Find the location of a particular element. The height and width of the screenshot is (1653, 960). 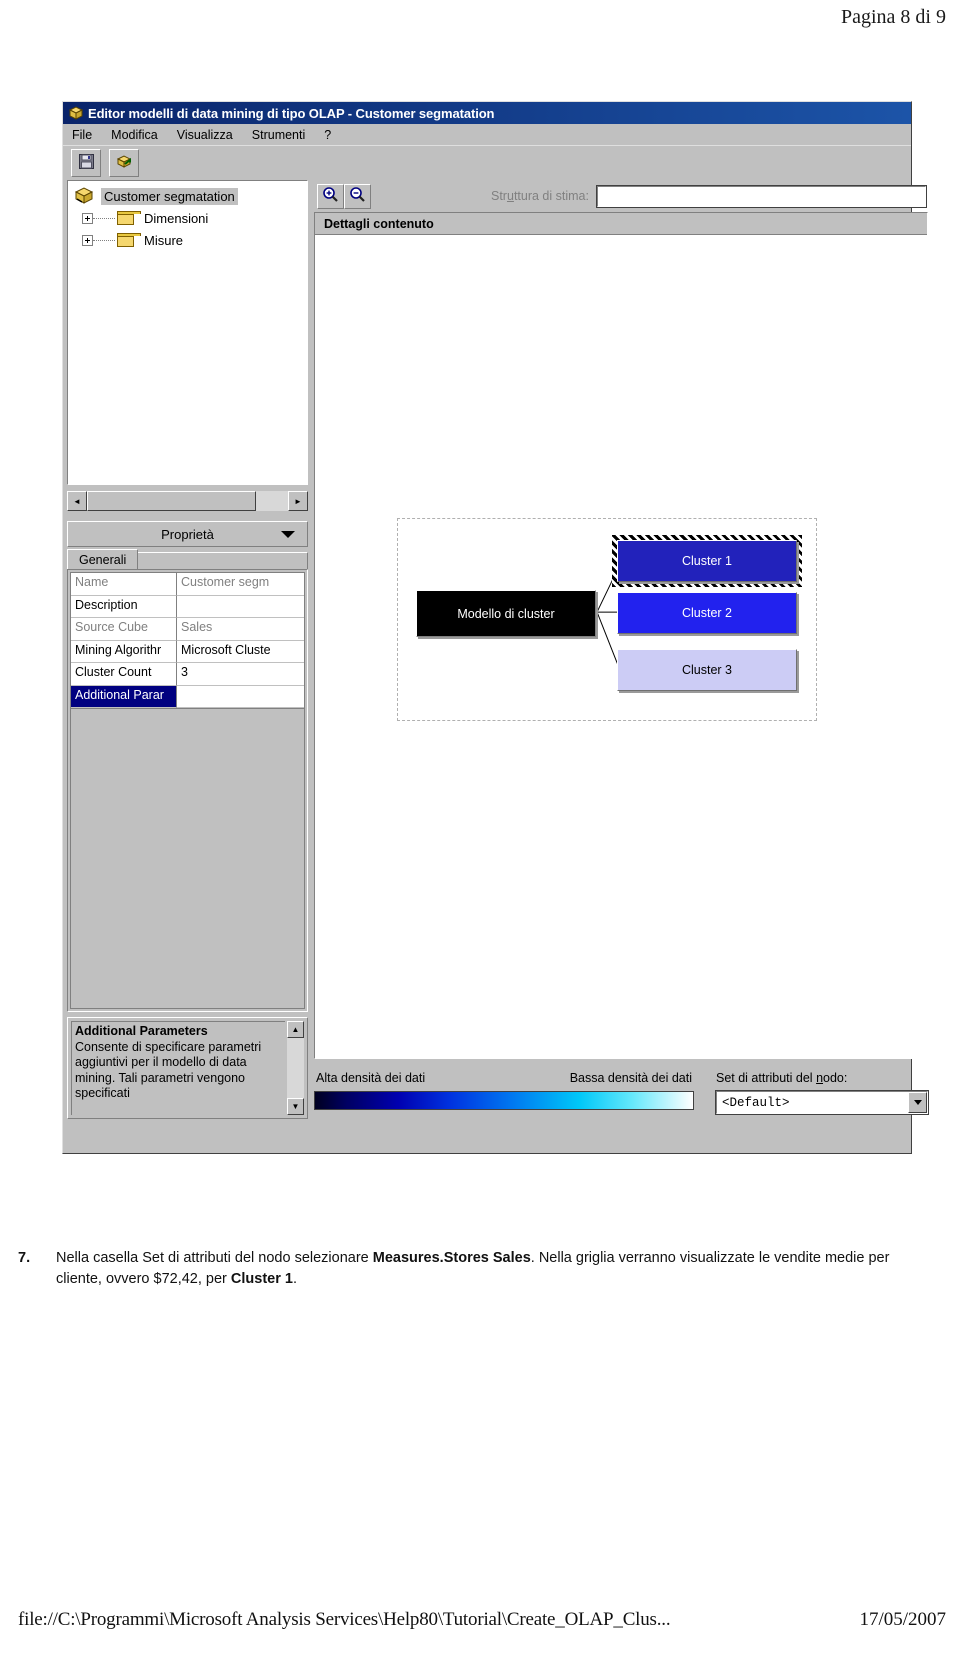

property-description-title: Additional Parameters is located at coordinates (141, 1031).